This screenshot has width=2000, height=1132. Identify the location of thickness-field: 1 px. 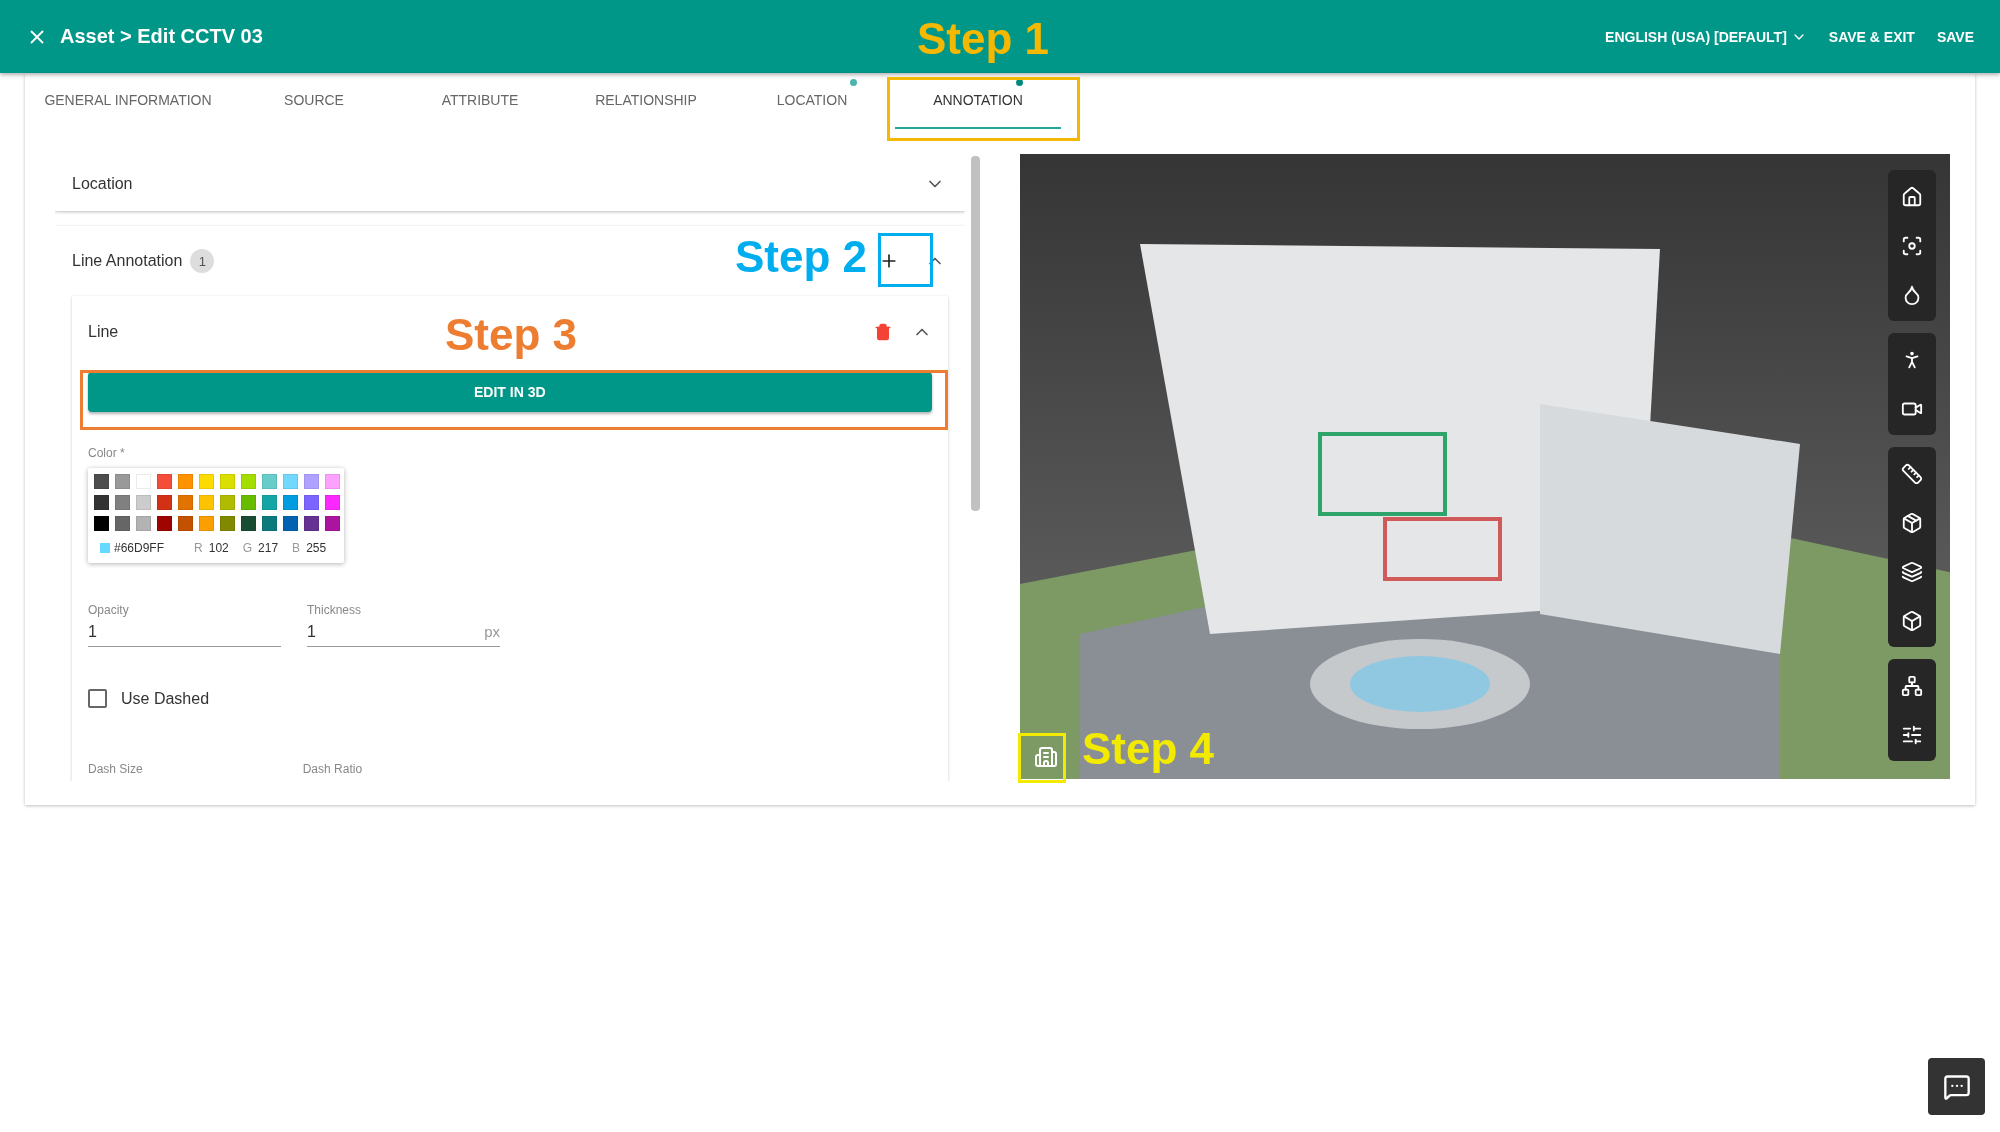
(403, 632).